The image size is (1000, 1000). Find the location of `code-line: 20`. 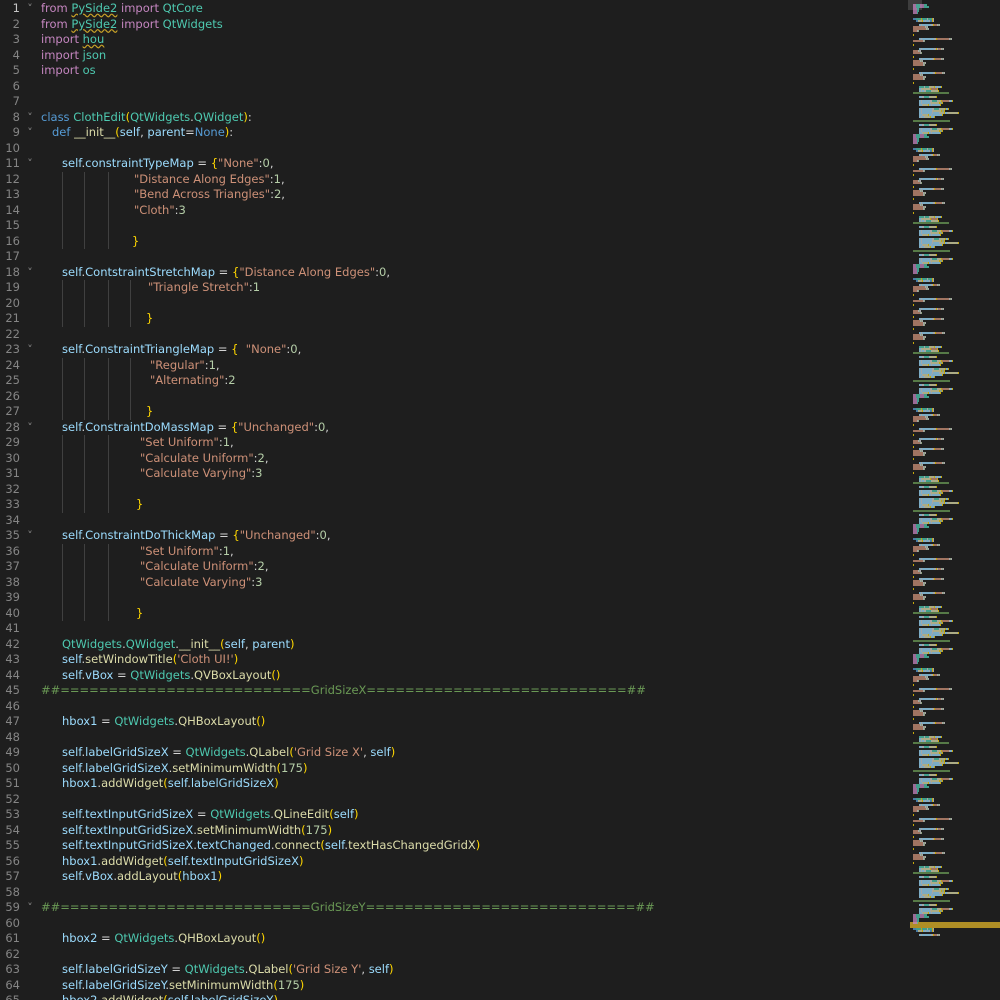

code-line: 20 is located at coordinates (452, 303).